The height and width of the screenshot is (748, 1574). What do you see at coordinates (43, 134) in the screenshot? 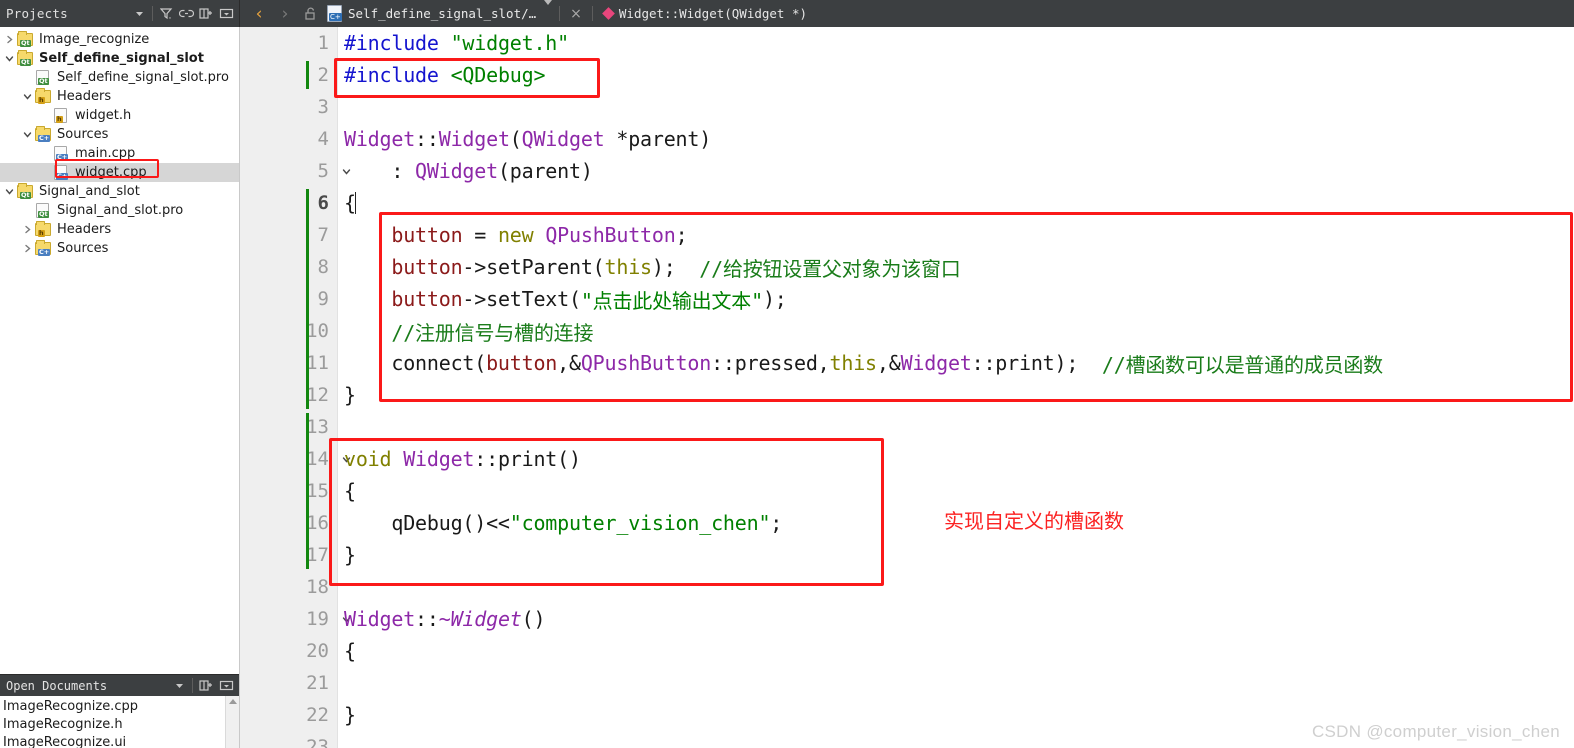
I see `c-folder-icon: C+` at bounding box center [43, 134].